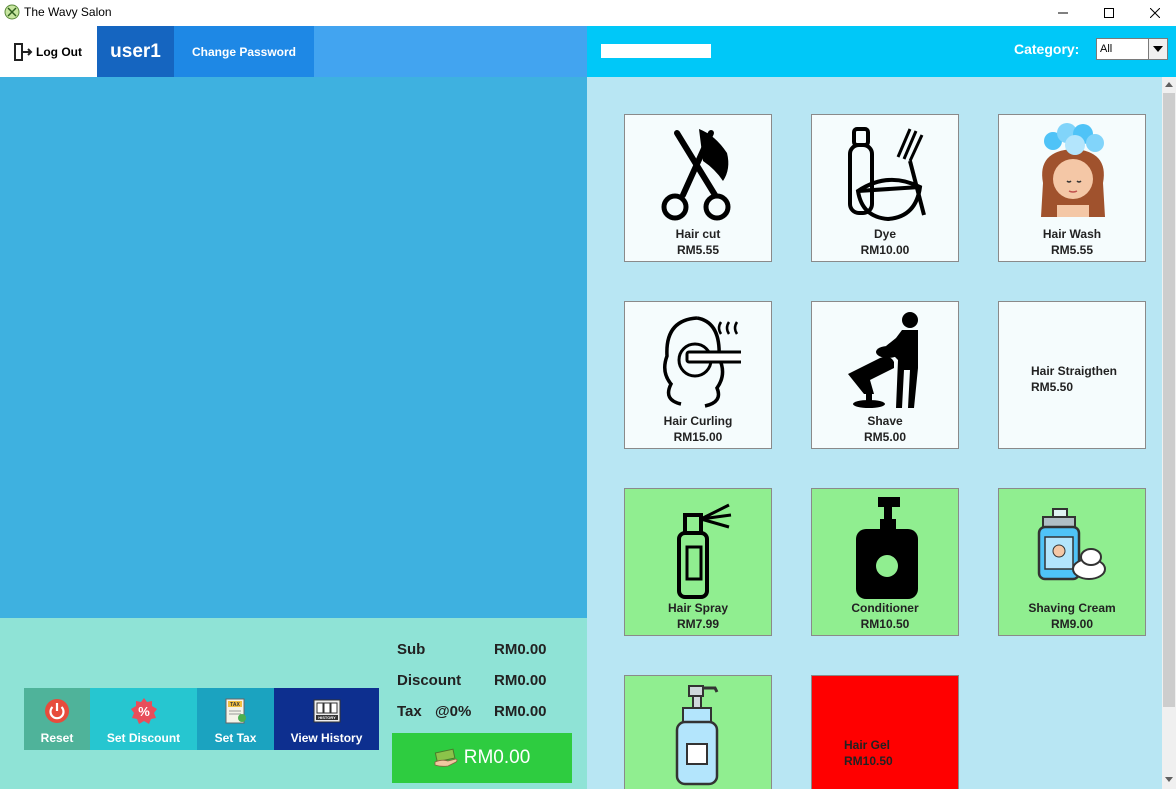 The height and width of the screenshot is (789, 1176). What do you see at coordinates (698, 437) in the screenshot?
I see `product-price: RM15.00` at bounding box center [698, 437].